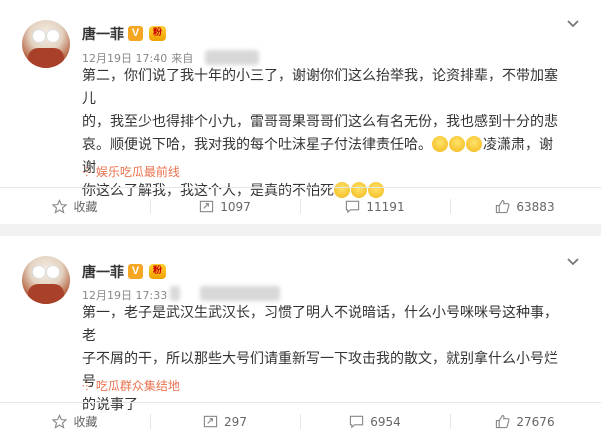 The height and width of the screenshot is (440, 601). Describe the element at coordinates (320, 122) in the screenshot. I see `text-line: 的，我至少也得排个小九，雷哥哥果哥哥们这么有名无份，我也感到十分的悲` at that location.